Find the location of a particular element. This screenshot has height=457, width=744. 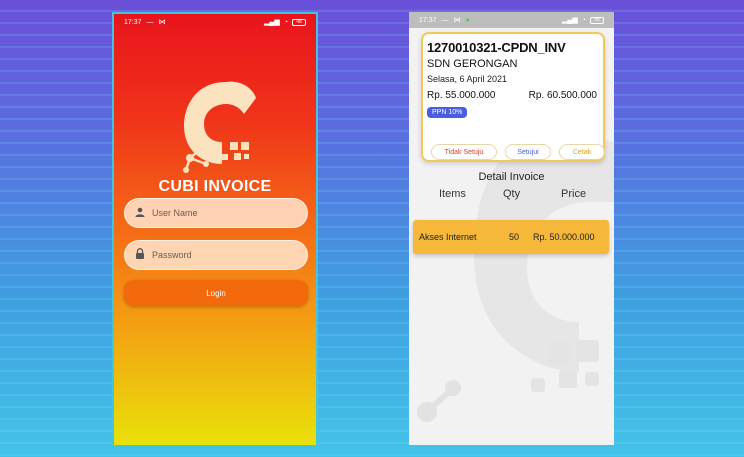

column-qty: Qty is located at coordinates (512, 194).